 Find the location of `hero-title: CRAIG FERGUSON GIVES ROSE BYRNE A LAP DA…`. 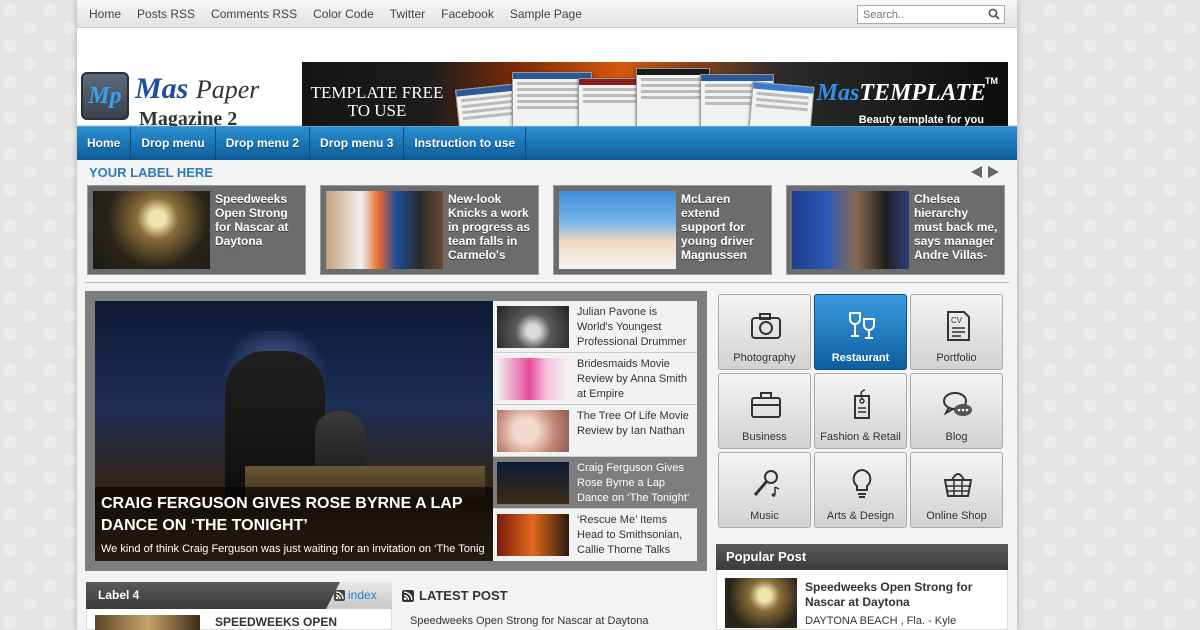

hero-title: CRAIG FERGUSON GIVES ROSE BYRNE A LAP DA… is located at coordinates (293, 515).